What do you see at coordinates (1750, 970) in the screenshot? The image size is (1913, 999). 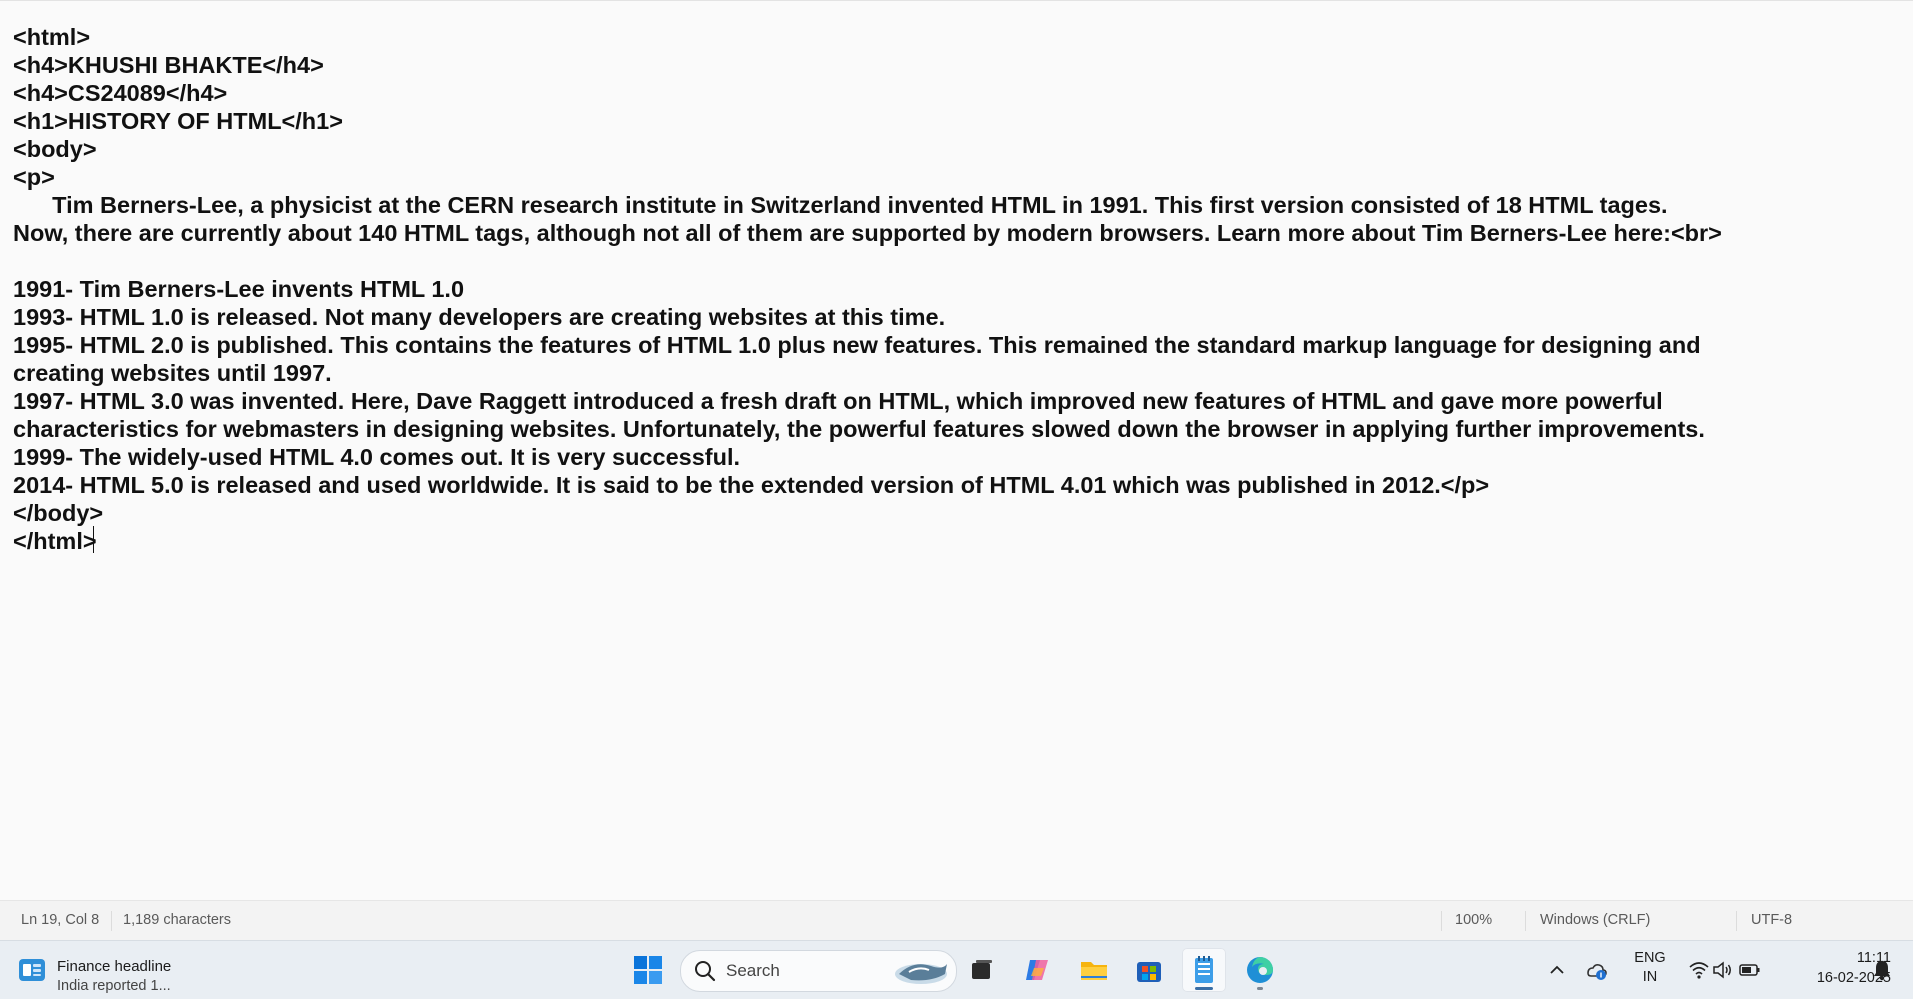 I see `battery-icon` at bounding box center [1750, 970].